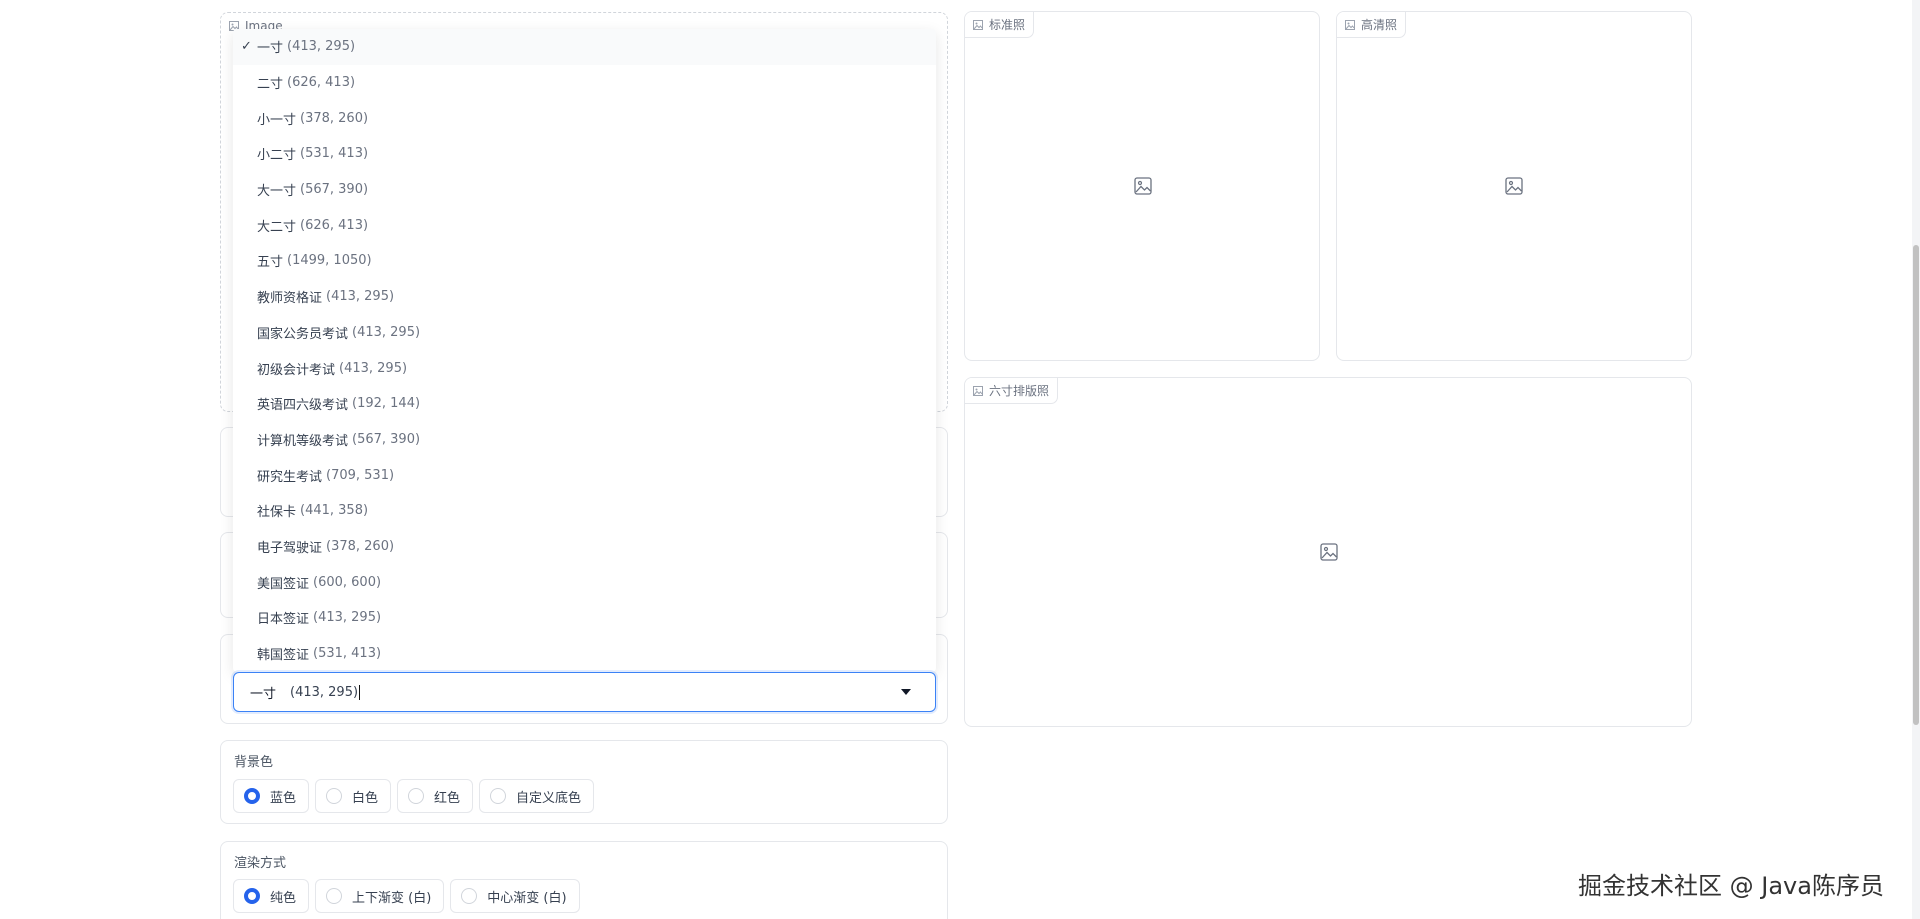  Describe the element at coordinates (584, 261) in the screenshot. I see `size-option: 五寸 (1499, 1050)` at that location.